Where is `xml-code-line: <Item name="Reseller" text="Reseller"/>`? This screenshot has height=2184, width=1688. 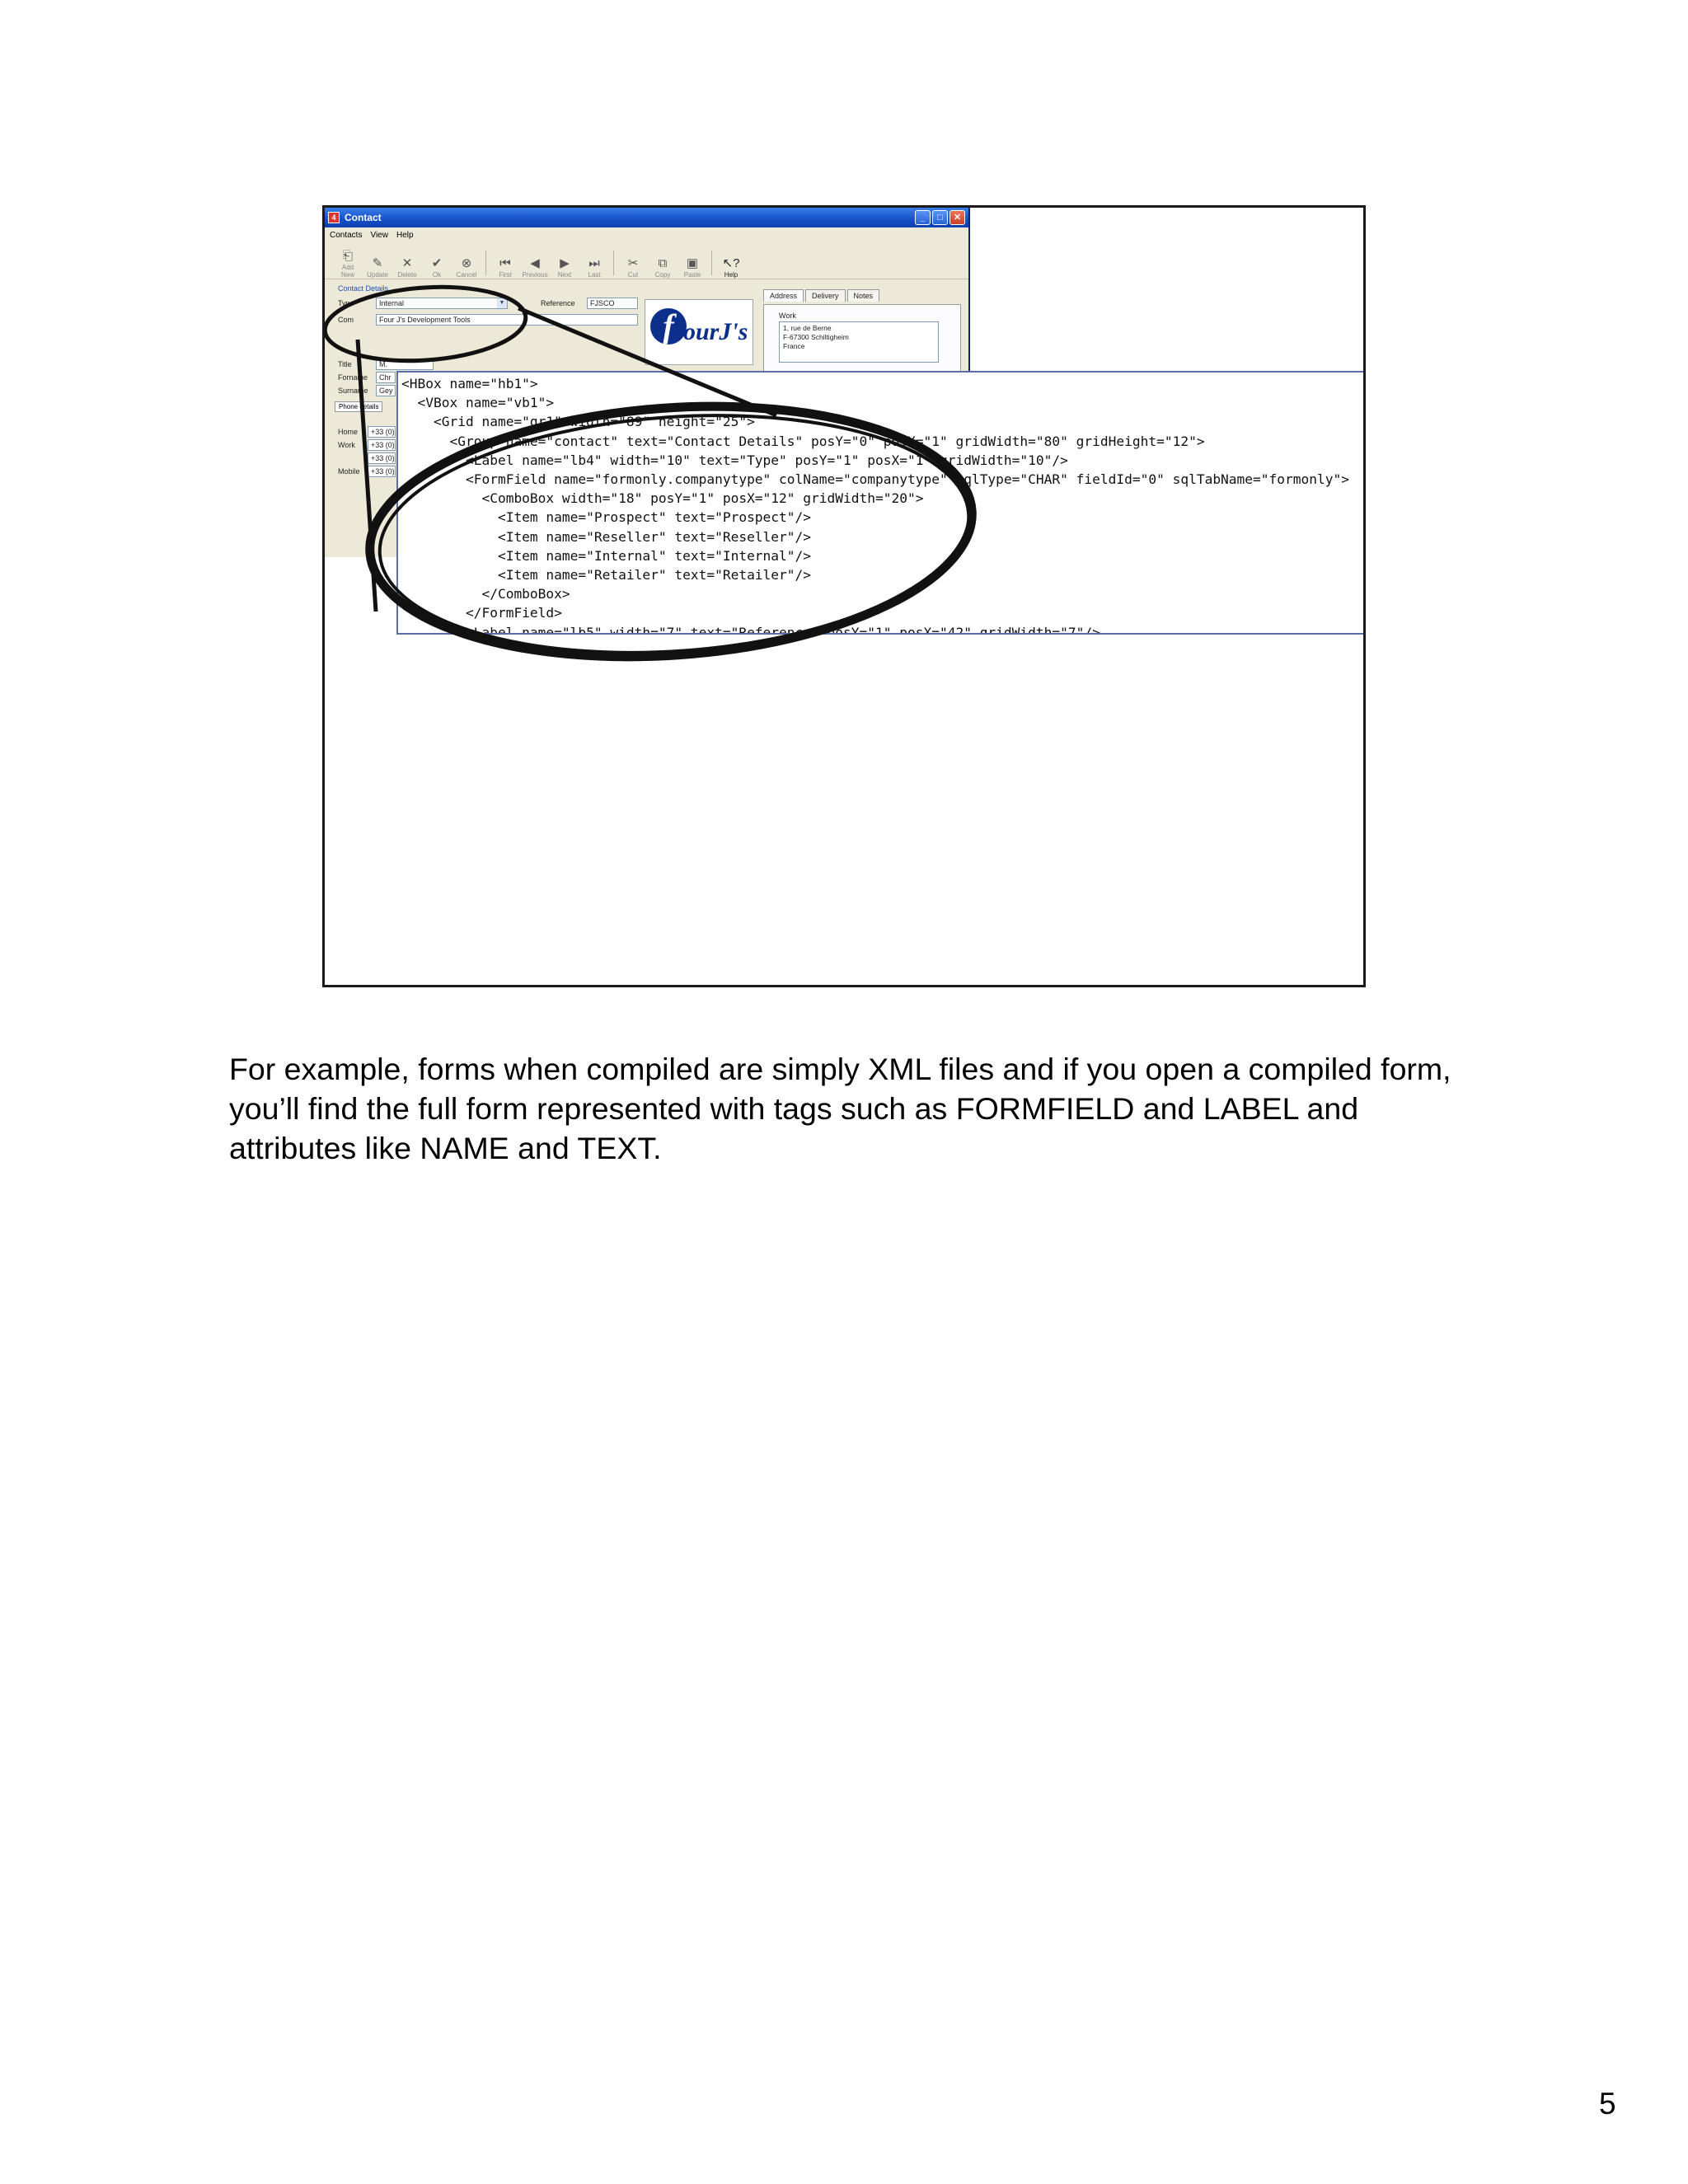 xml-code-line: <Item name="Reseller" text="Reseller"/> is located at coordinates (606, 536).